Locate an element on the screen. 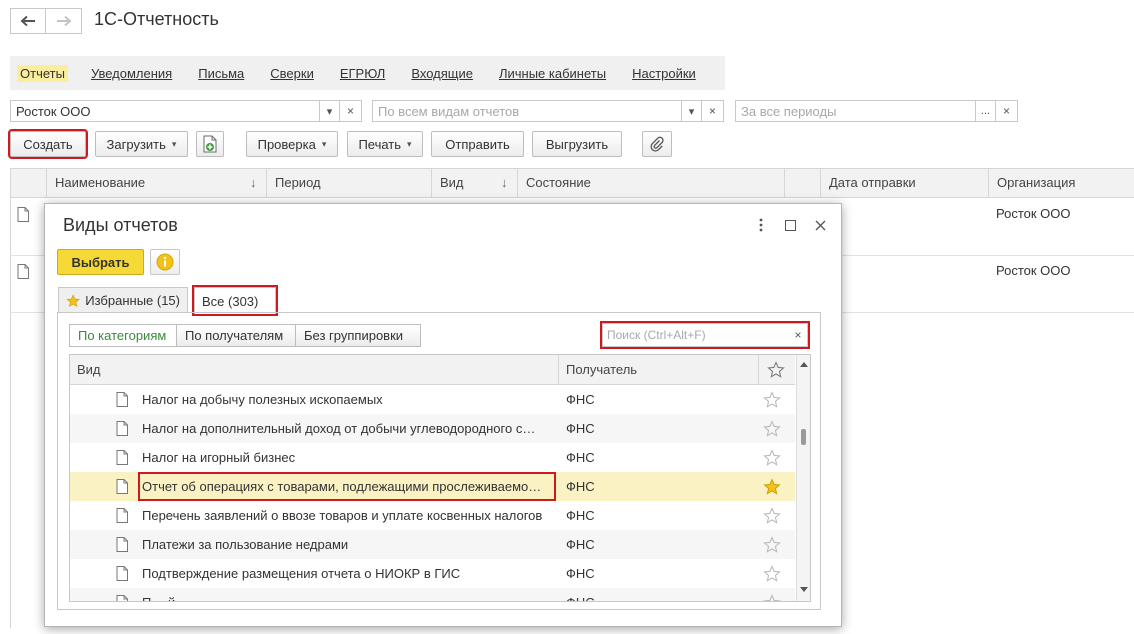  create-button: Создать is located at coordinates (48, 144).